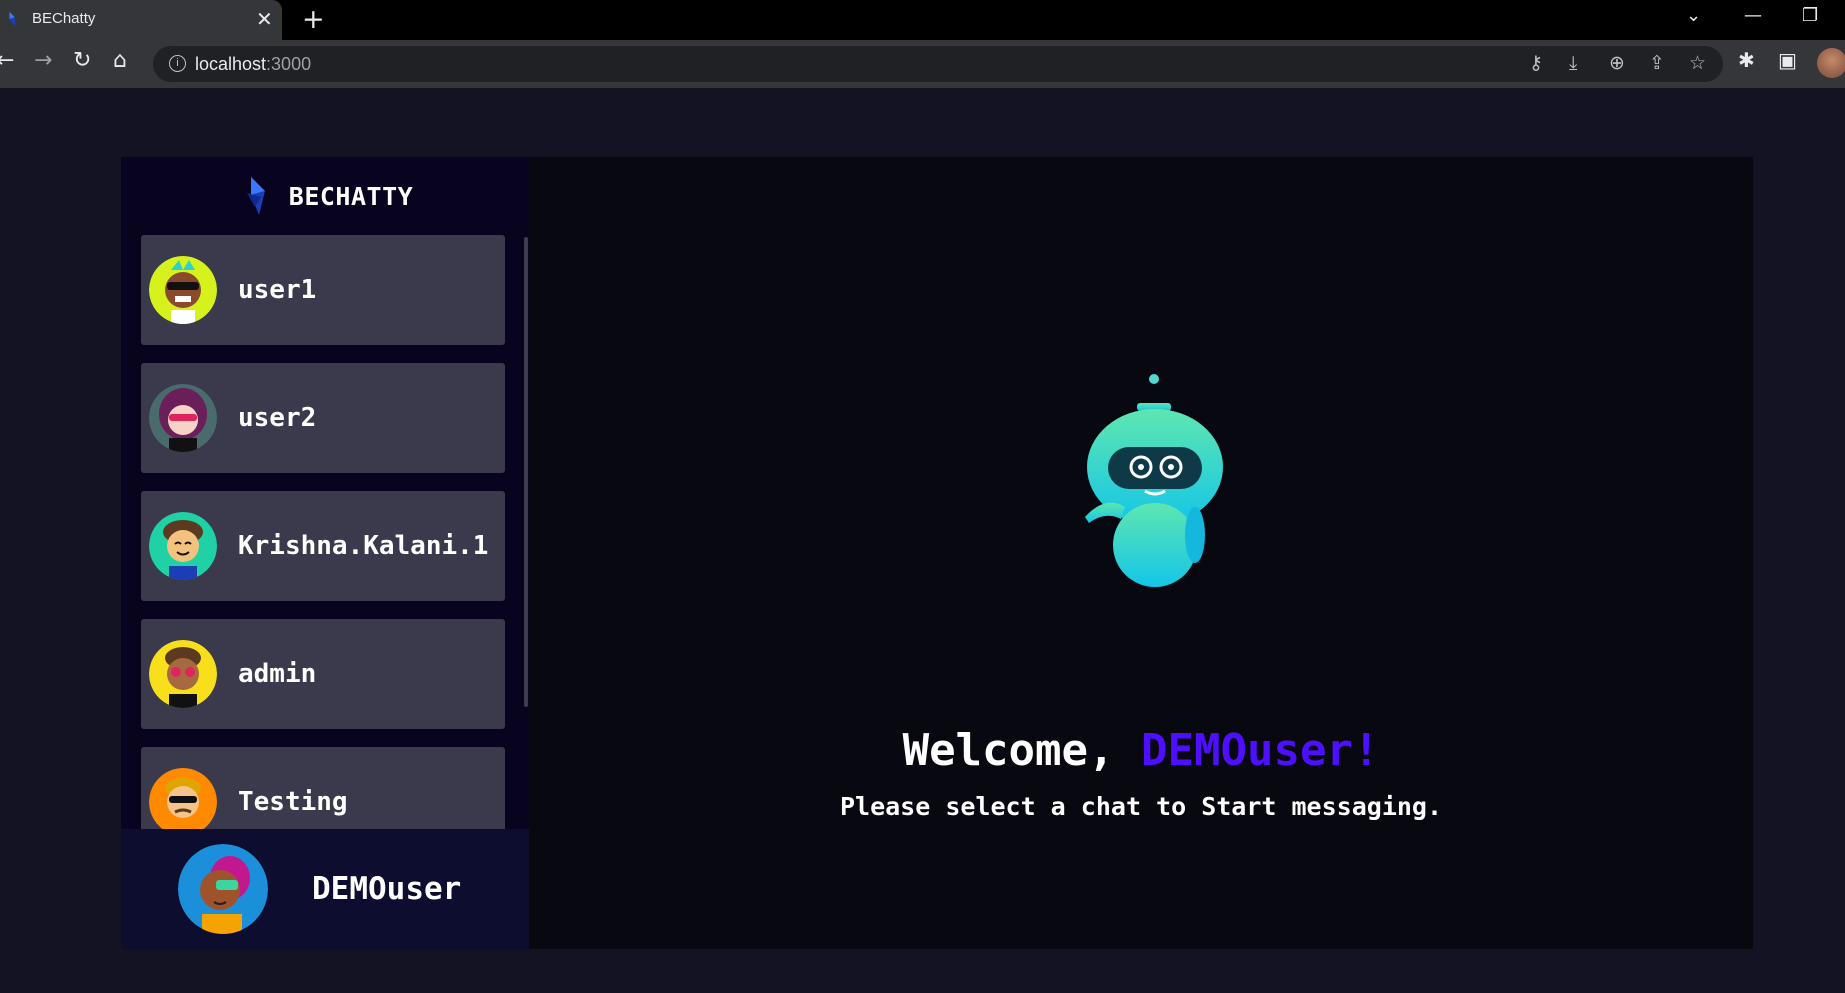  I want to click on contact-item-testing: Testing, so click(323, 788).